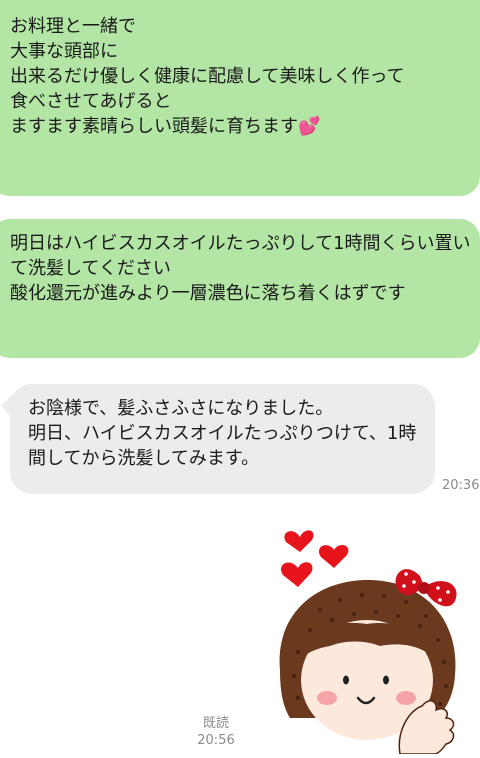 The width and height of the screenshot is (480, 758). I want to click on read-receipt-label: 既読, so click(215, 723).